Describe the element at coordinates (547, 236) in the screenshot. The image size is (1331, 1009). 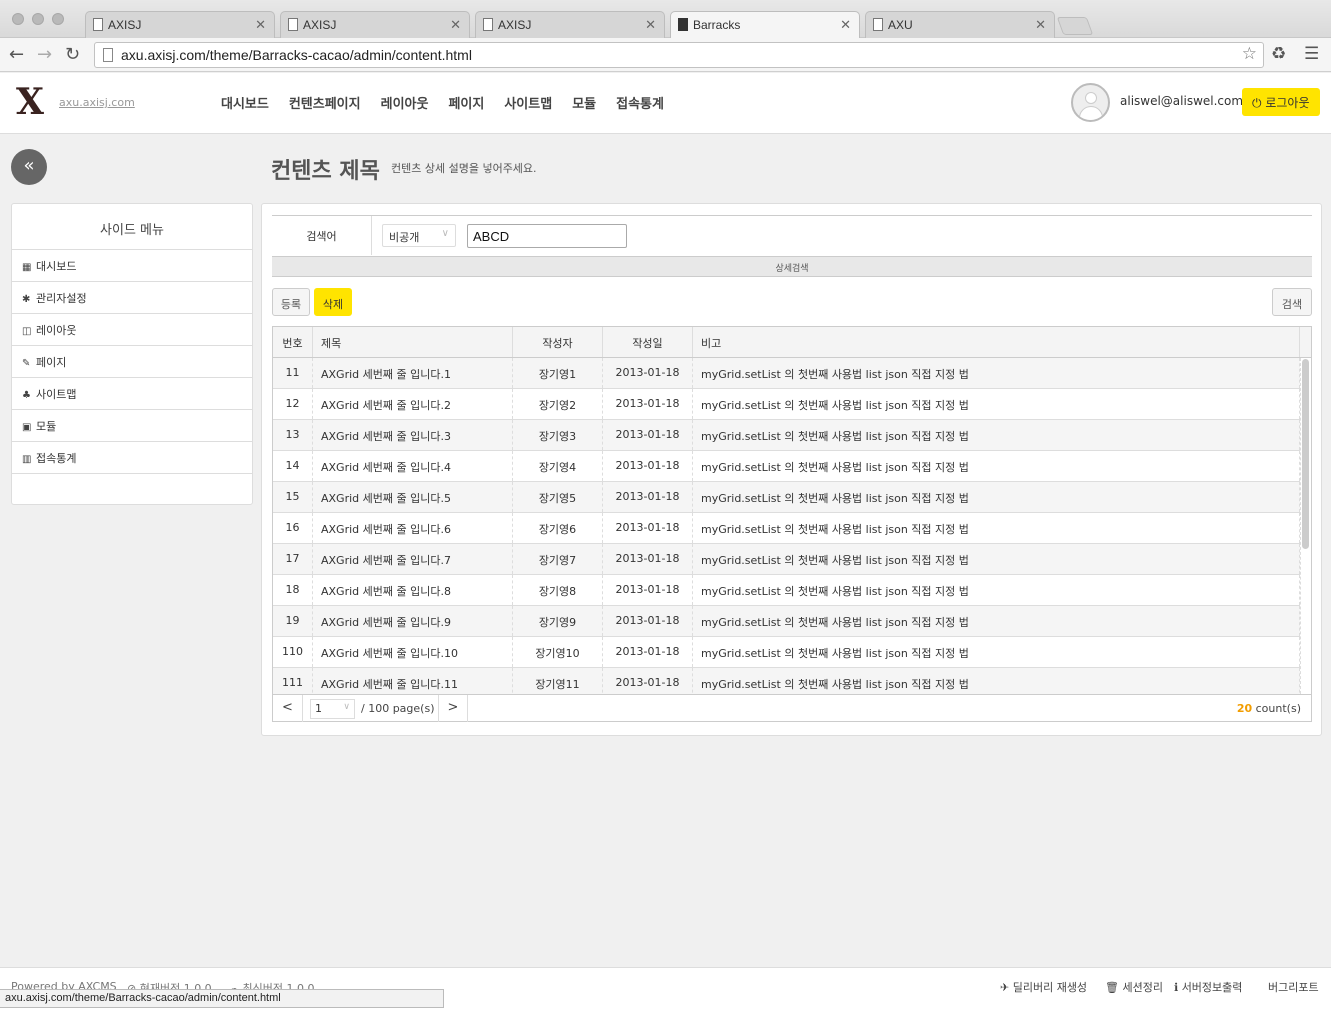
I see `search-input` at that location.